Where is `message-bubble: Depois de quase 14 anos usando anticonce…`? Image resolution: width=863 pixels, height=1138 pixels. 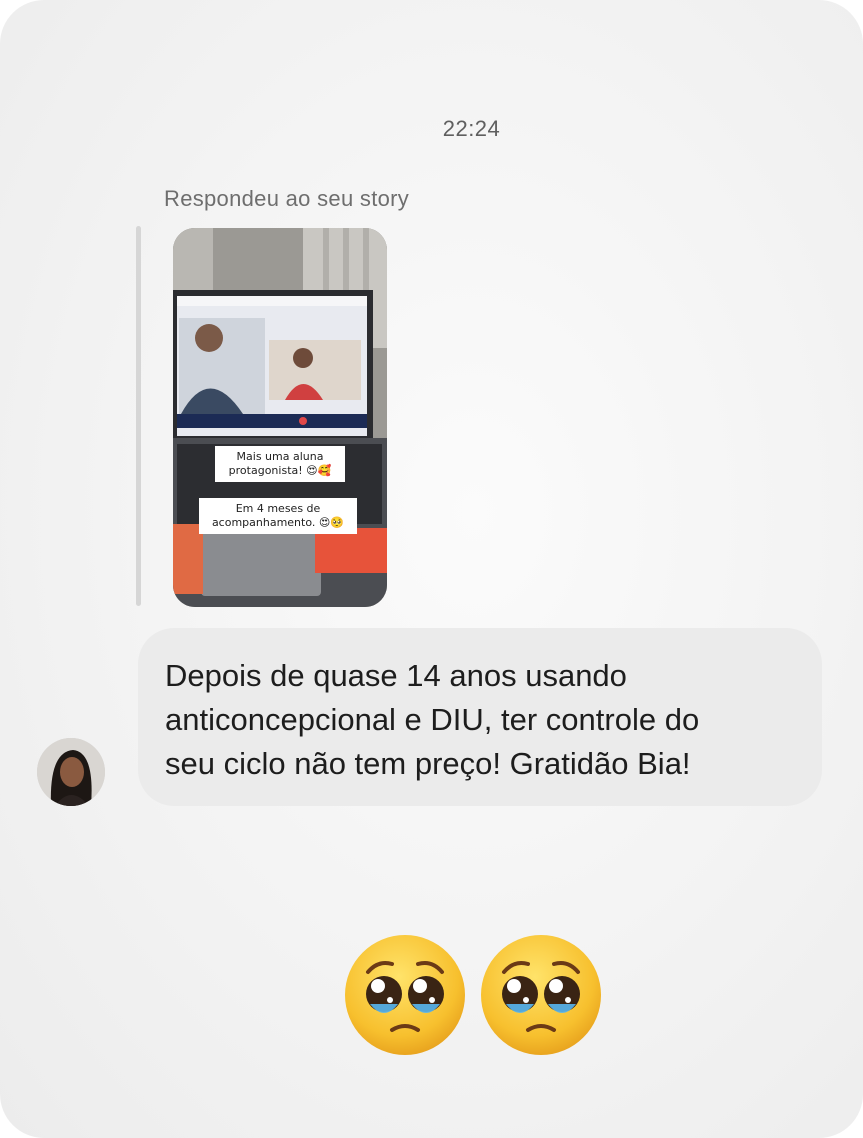 message-bubble: Depois de quase 14 anos usando anticonce… is located at coordinates (480, 717).